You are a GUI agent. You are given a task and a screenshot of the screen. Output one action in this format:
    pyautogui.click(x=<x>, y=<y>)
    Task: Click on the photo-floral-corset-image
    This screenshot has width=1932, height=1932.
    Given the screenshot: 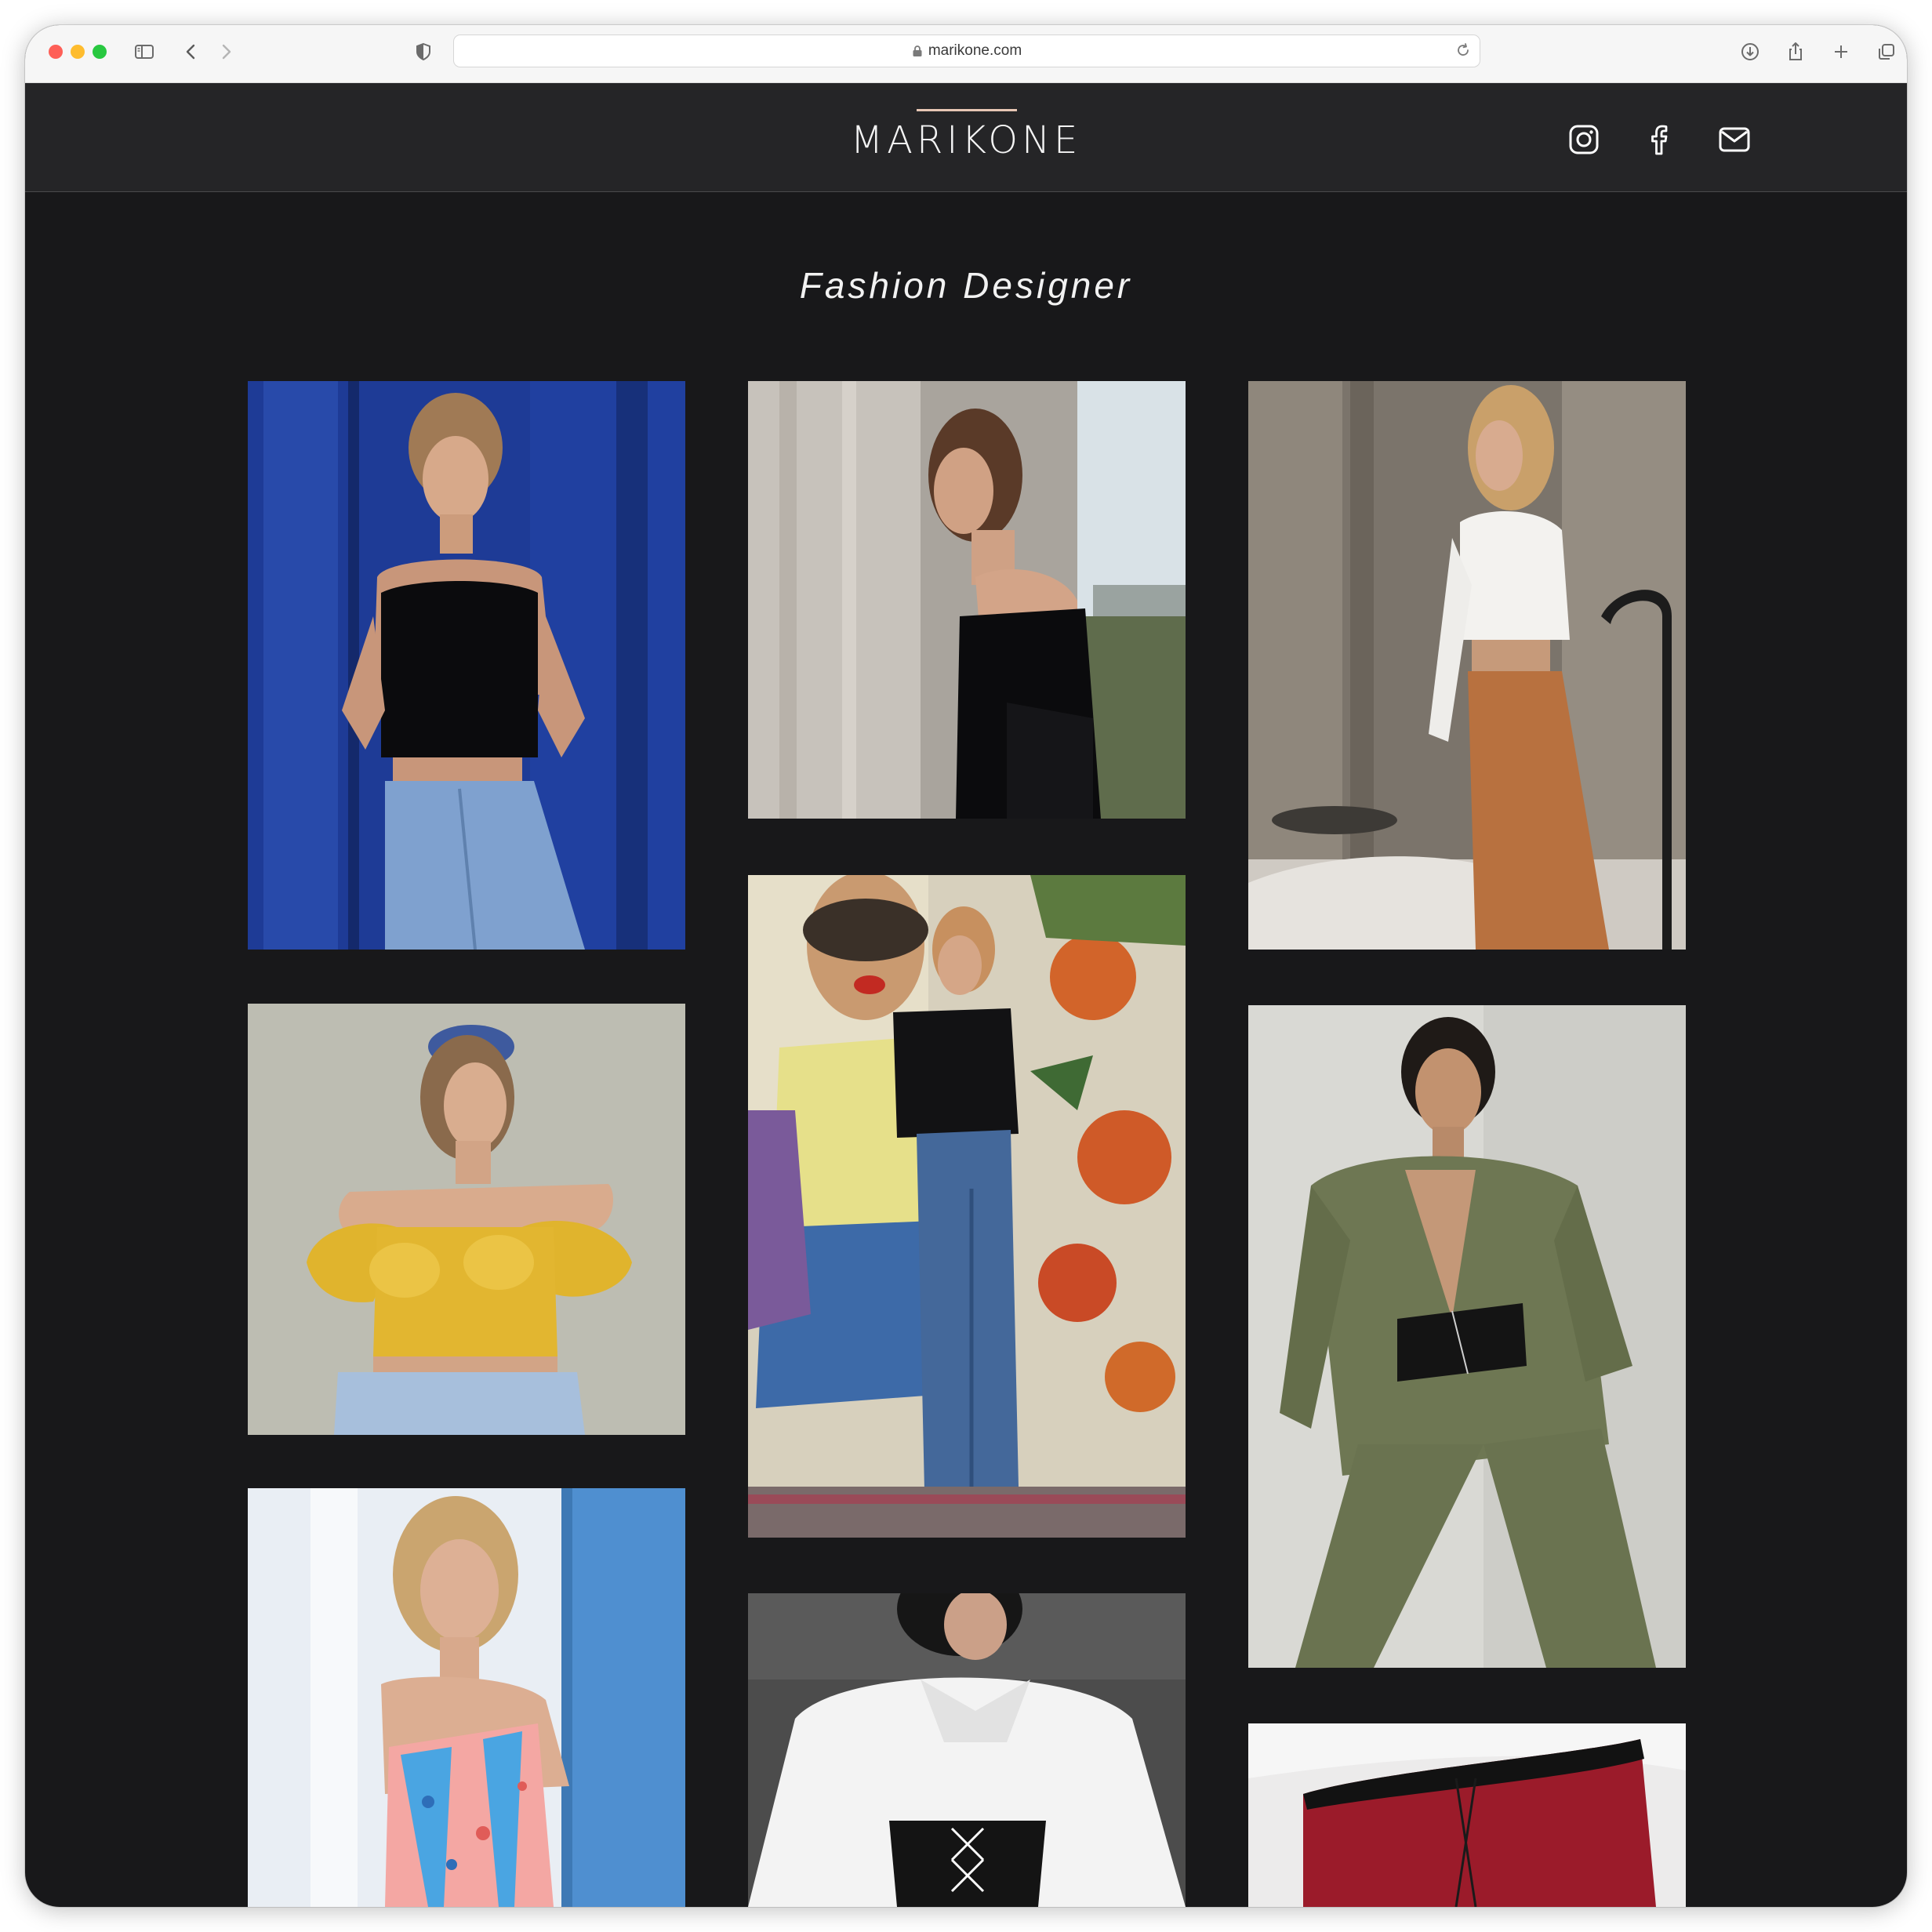 What is the action you would take?
    pyautogui.click(x=466, y=1697)
    